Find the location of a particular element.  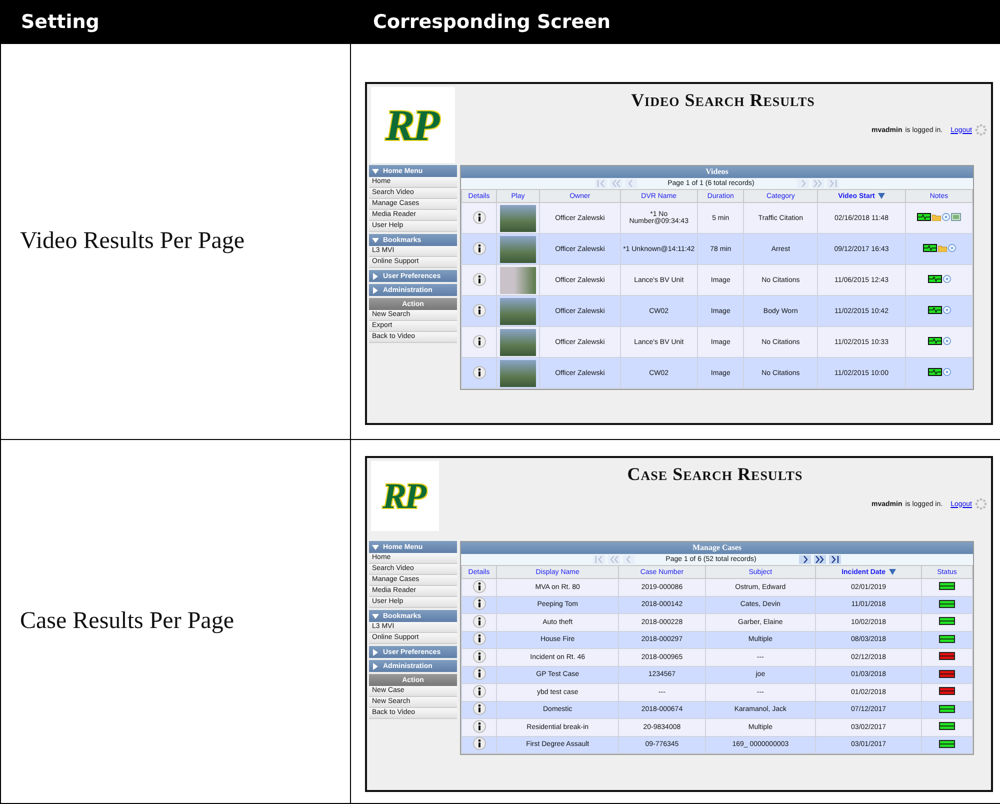

page-title: Video Search Results is located at coordinates (723, 100).